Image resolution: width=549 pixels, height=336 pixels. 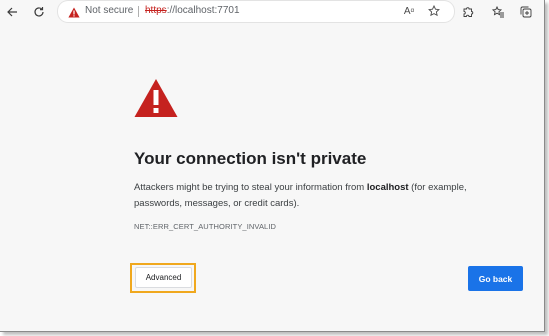 I want to click on go-back-button: Go back, so click(x=495, y=278).